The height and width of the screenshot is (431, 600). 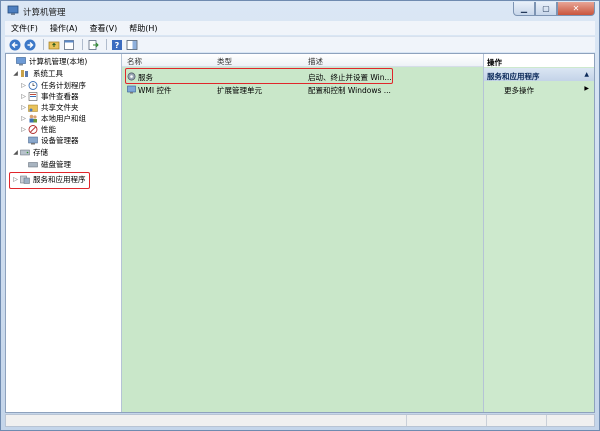 I want to click on tree-item-performance: ▷ 性能, so click(x=38, y=129).